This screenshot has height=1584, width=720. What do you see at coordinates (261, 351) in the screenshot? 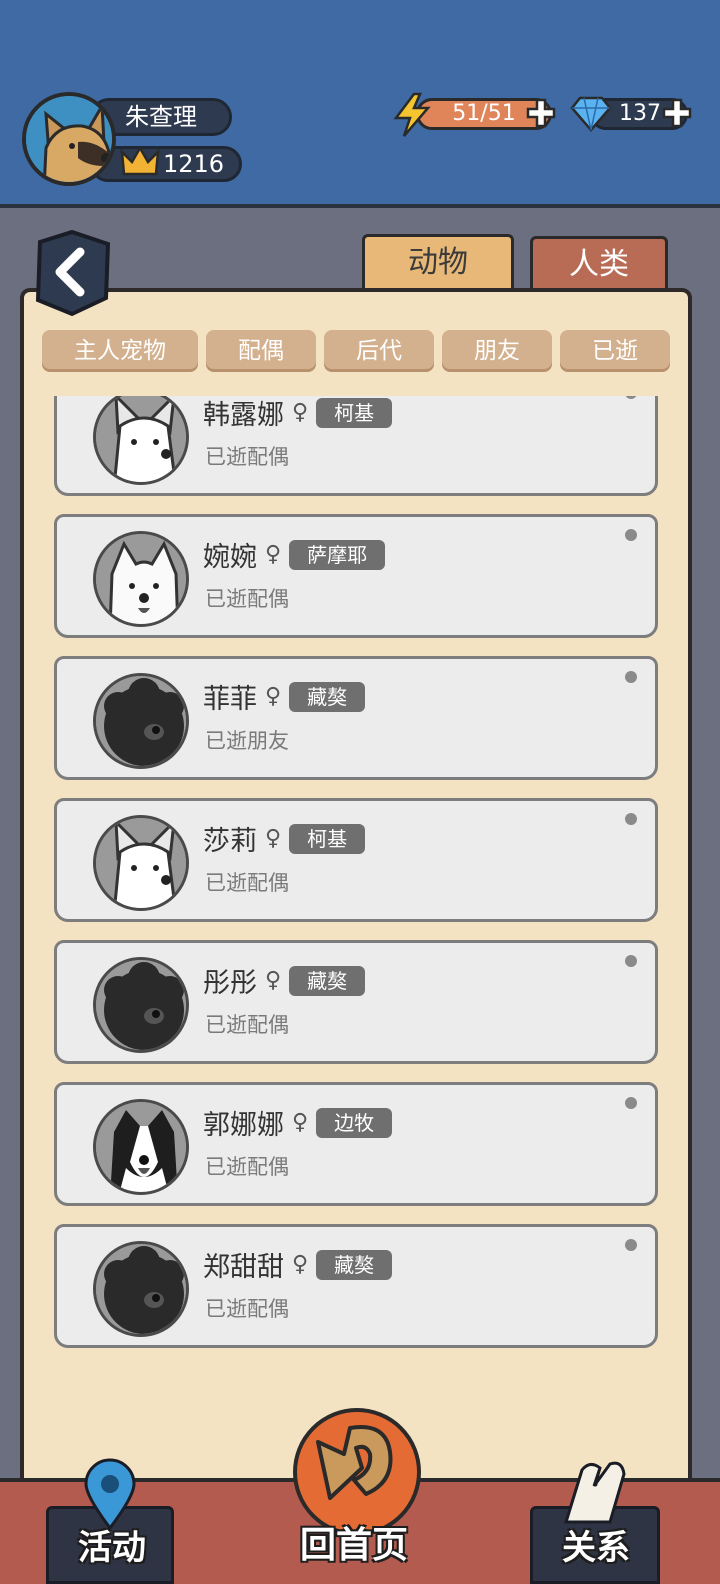
I see `filter-spouse: 配偶` at bounding box center [261, 351].